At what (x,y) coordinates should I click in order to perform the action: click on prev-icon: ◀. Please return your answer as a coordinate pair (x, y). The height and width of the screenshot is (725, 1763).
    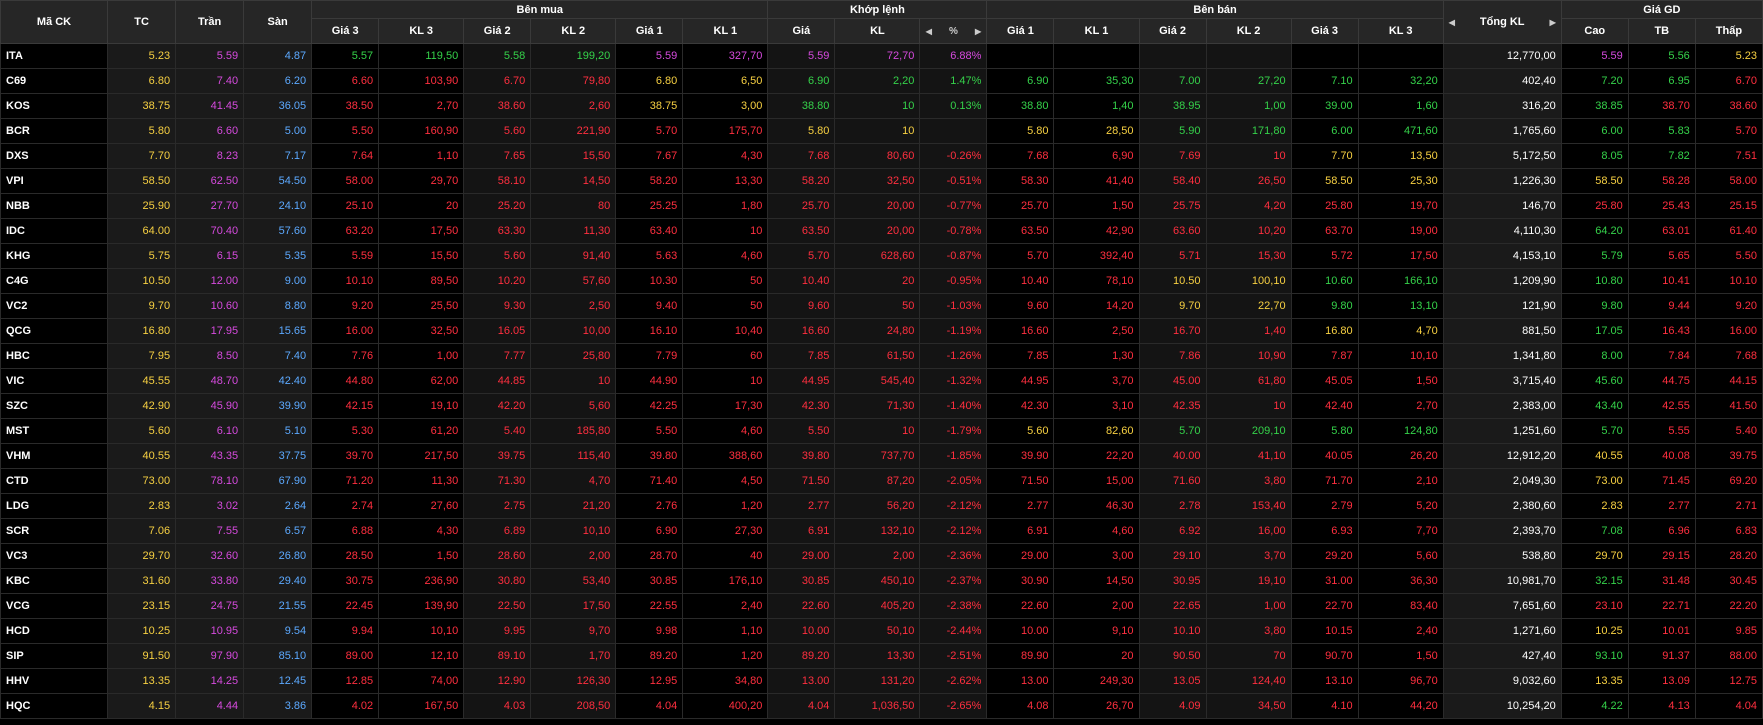
    Looking at the image, I should click on (929, 31).